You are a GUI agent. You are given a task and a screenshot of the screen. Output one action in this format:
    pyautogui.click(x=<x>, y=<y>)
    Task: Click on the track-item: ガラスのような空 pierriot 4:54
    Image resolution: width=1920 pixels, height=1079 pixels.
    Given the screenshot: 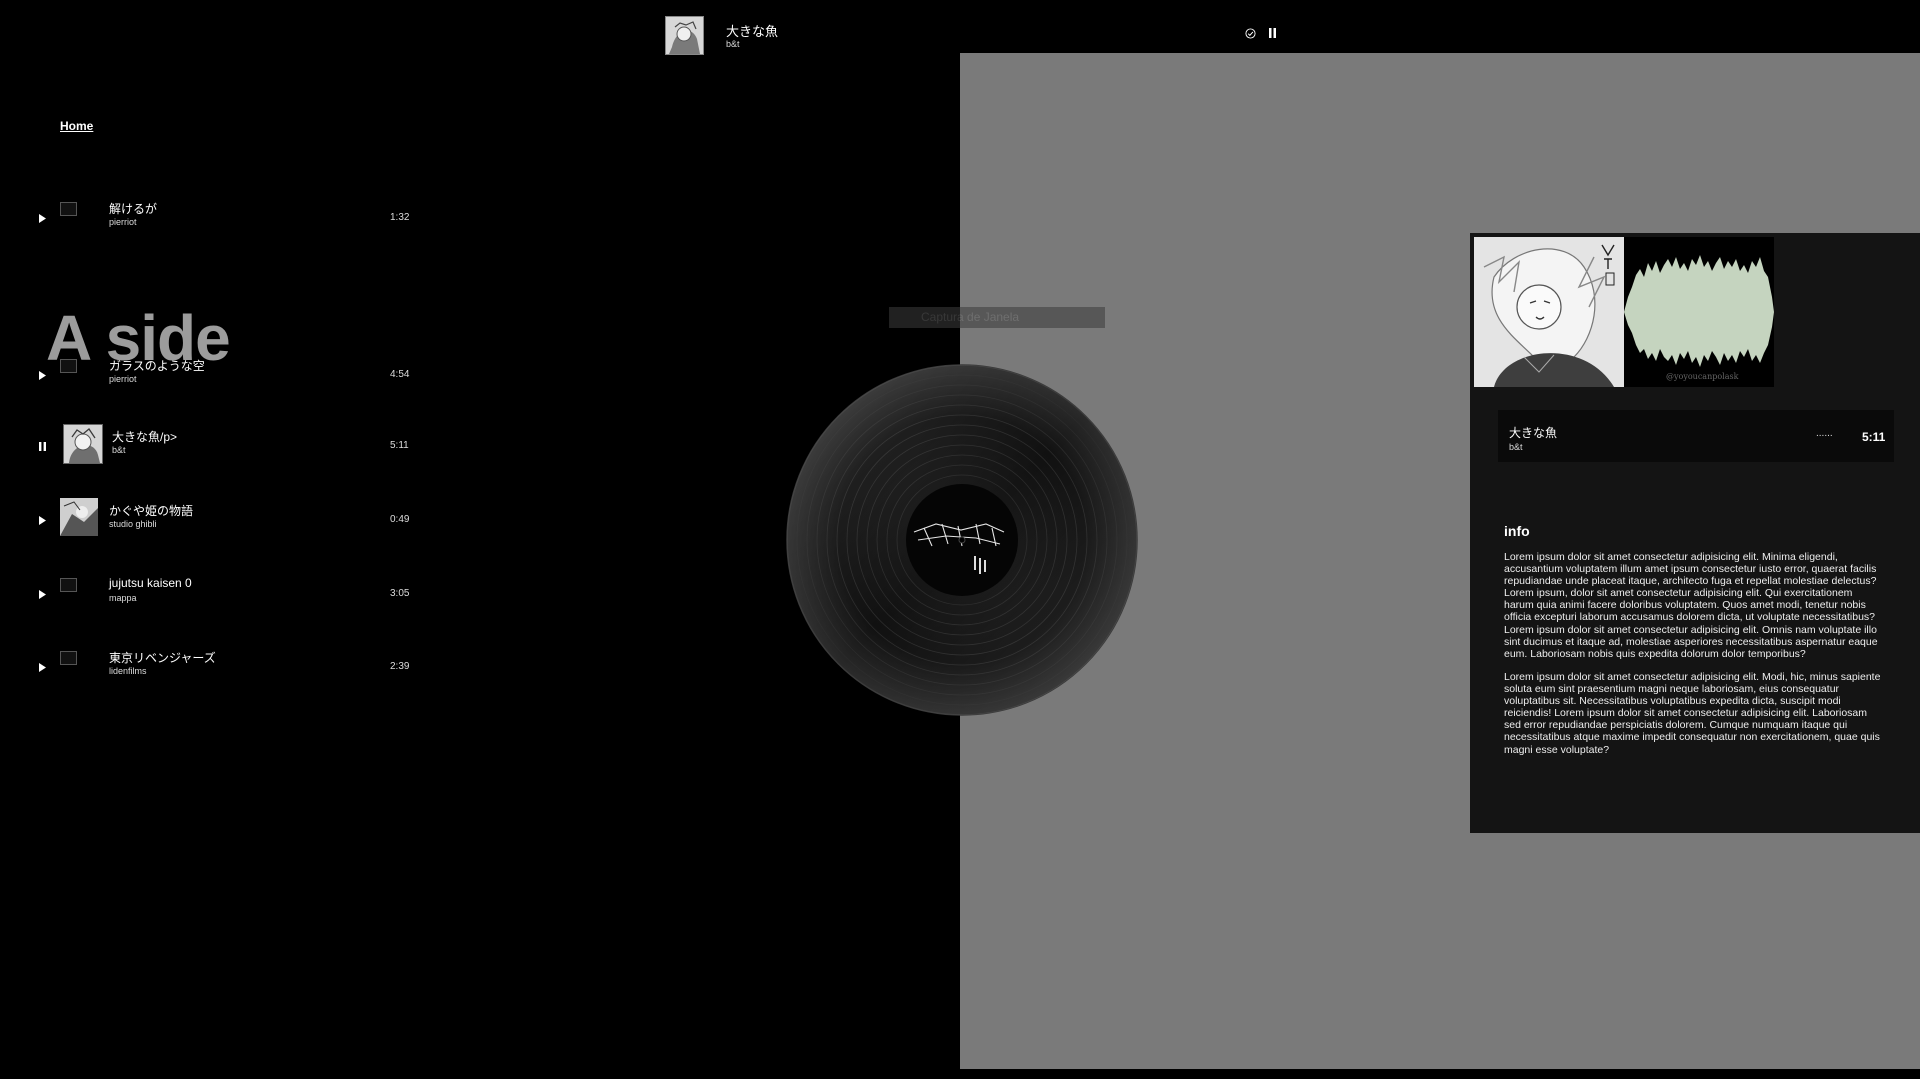 What is the action you would take?
    pyautogui.click(x=224, y=375)
    